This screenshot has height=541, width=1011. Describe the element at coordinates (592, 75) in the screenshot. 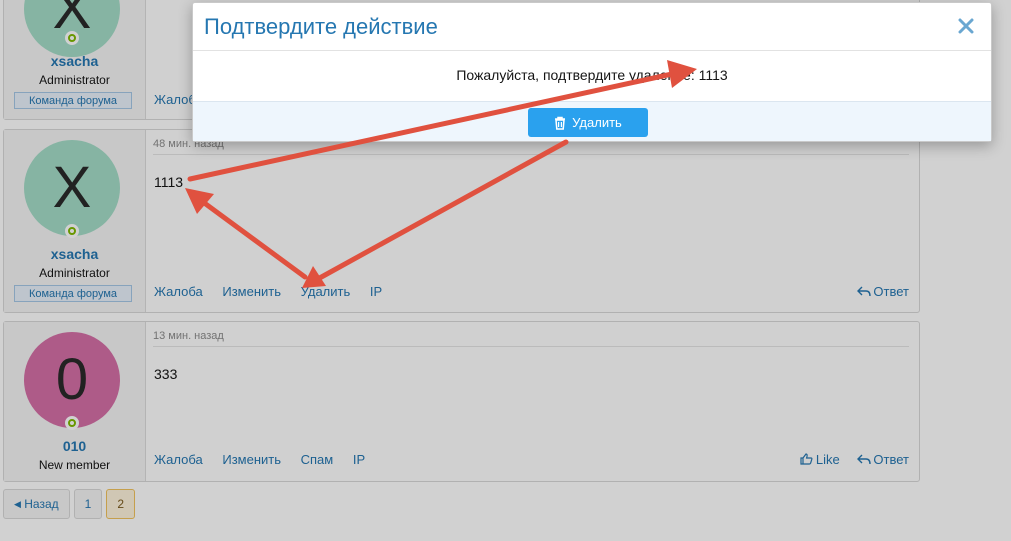

I see `dialog-message: Пожалуйста, подтвердите удаление: 1113` at that location.